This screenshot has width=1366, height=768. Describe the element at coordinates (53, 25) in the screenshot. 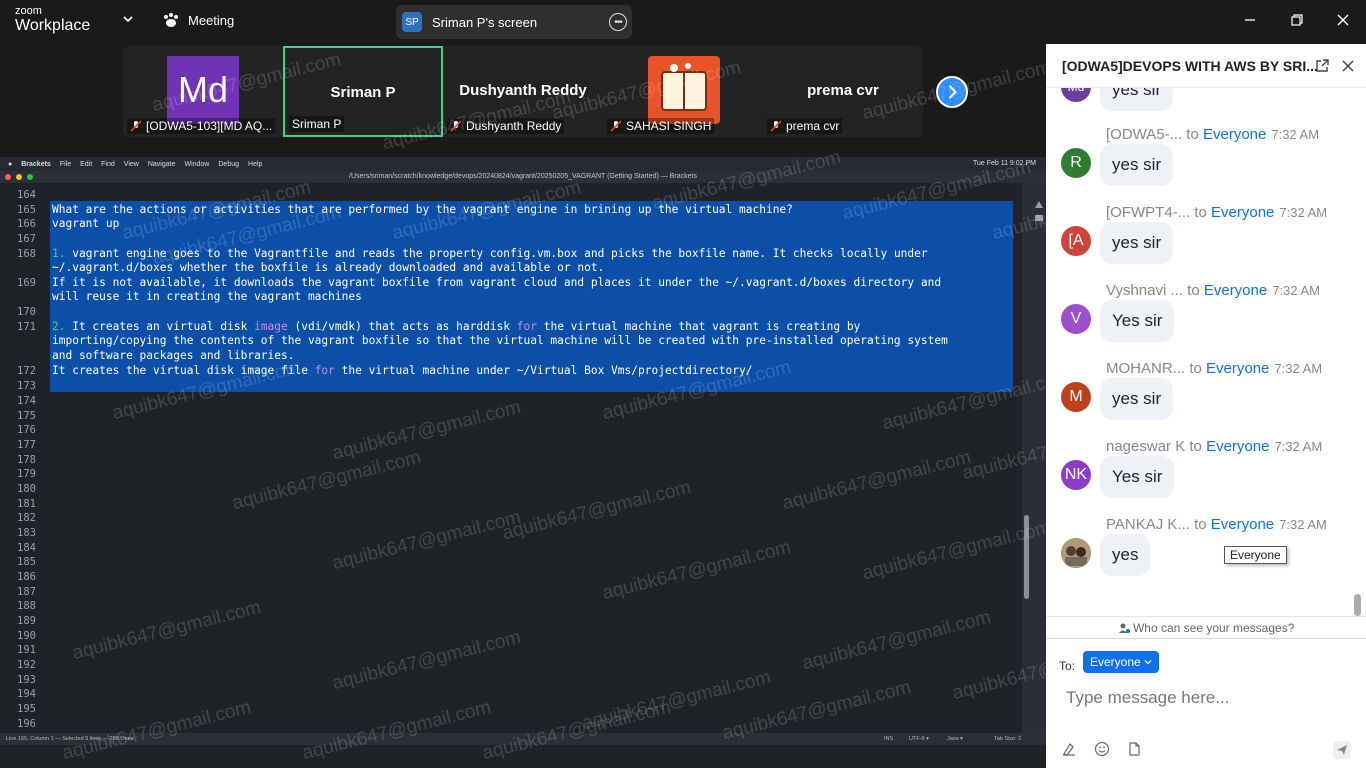

I see `logo-line2: Workplace` at that location.